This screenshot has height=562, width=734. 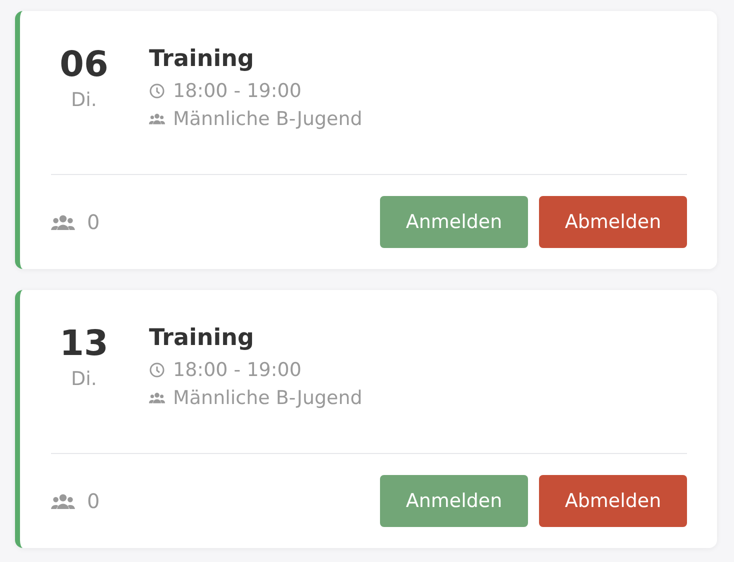 I want to click on event-day: 13, so click(x=84, y=344).